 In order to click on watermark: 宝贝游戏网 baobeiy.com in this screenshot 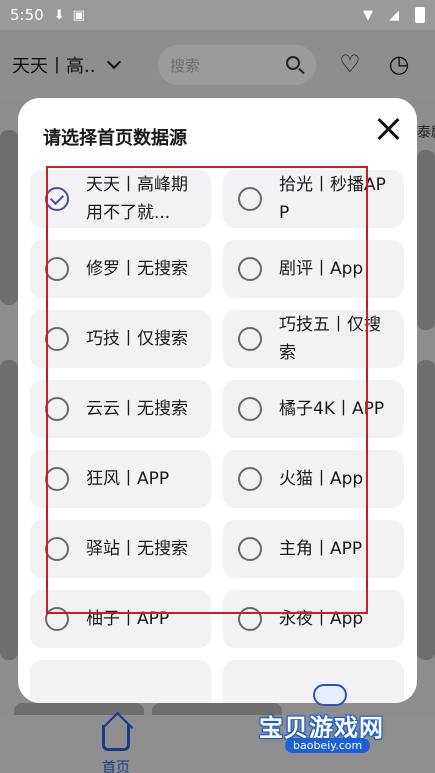, I will do `click(342, 720)`.